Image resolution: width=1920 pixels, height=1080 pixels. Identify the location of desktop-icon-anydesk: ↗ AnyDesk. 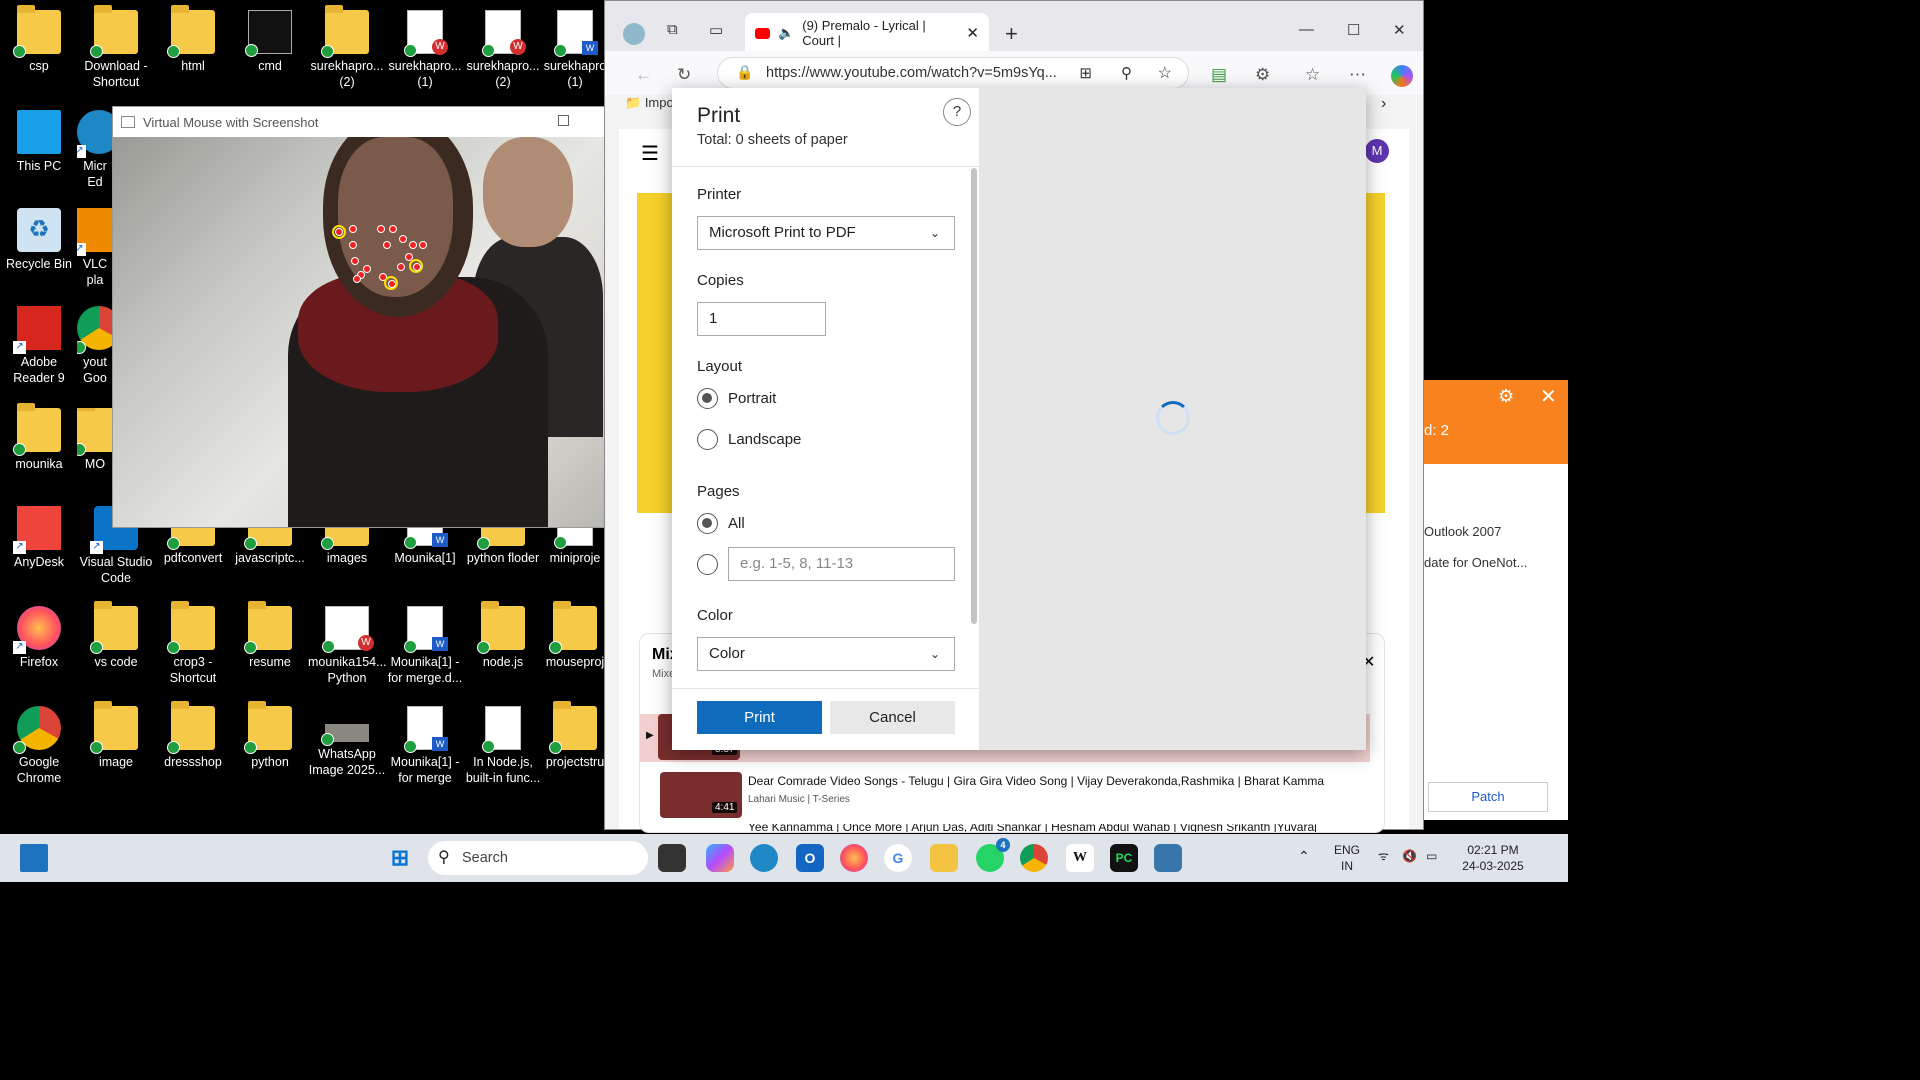
(39, 538).